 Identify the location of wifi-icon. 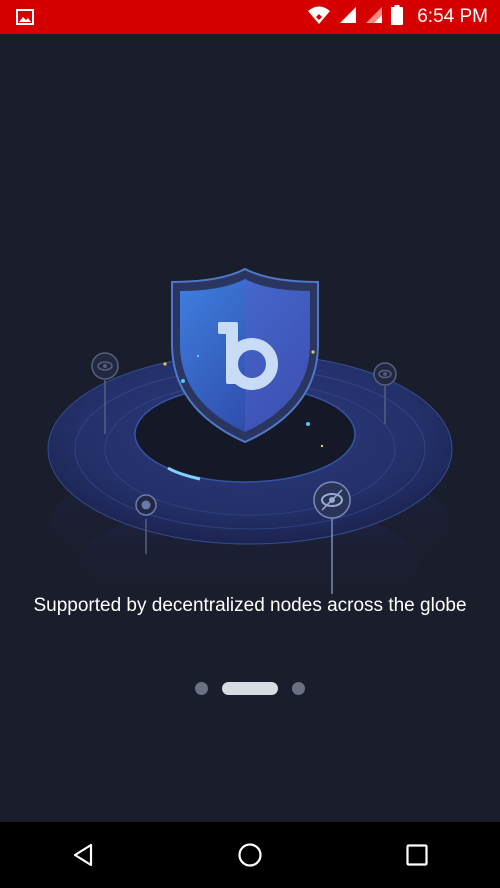
(319, 17).